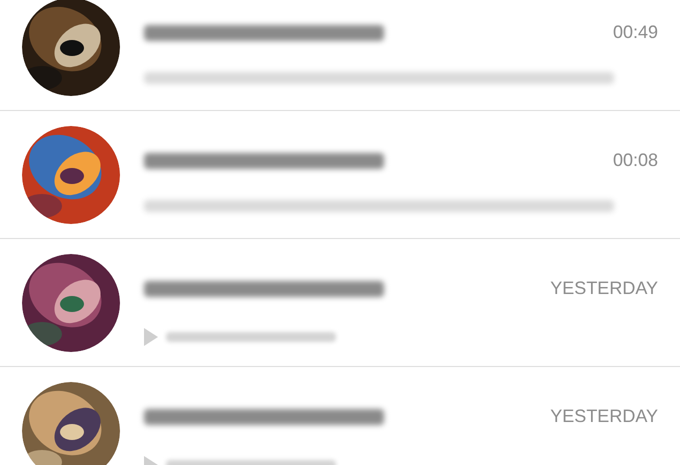  What do you see at coordinates (635, 32) in the screenshot?
I see `message-time: 00:49` at bounding box center [635, 32].